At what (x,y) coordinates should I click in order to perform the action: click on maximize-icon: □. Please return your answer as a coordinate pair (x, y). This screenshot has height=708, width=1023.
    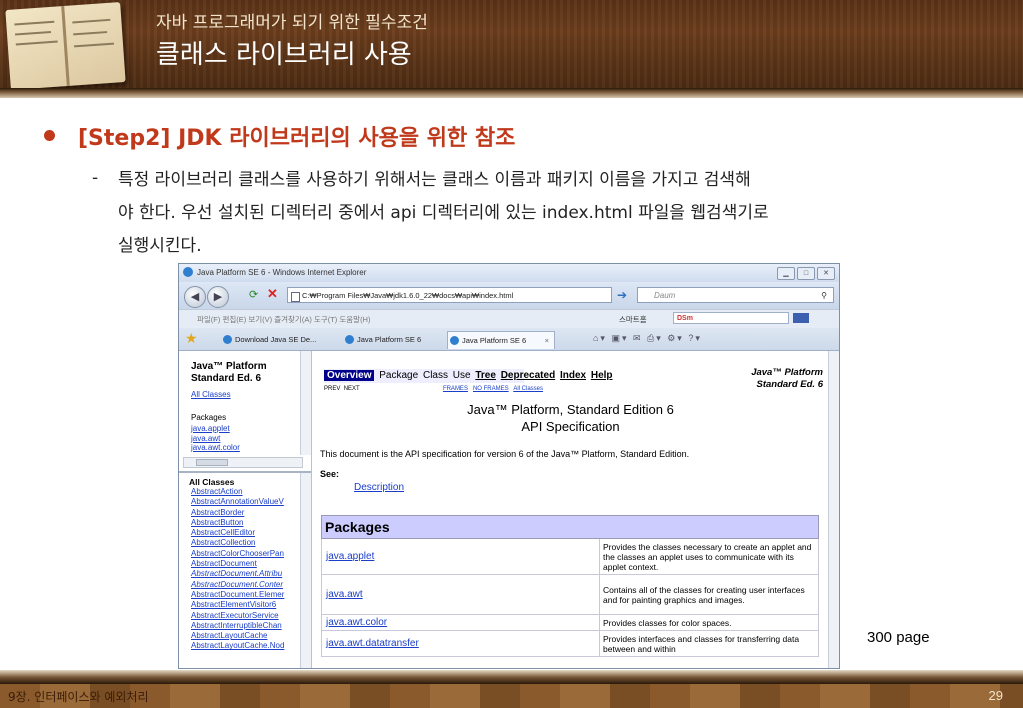
    Looking at the image, I should click on (806, 273).